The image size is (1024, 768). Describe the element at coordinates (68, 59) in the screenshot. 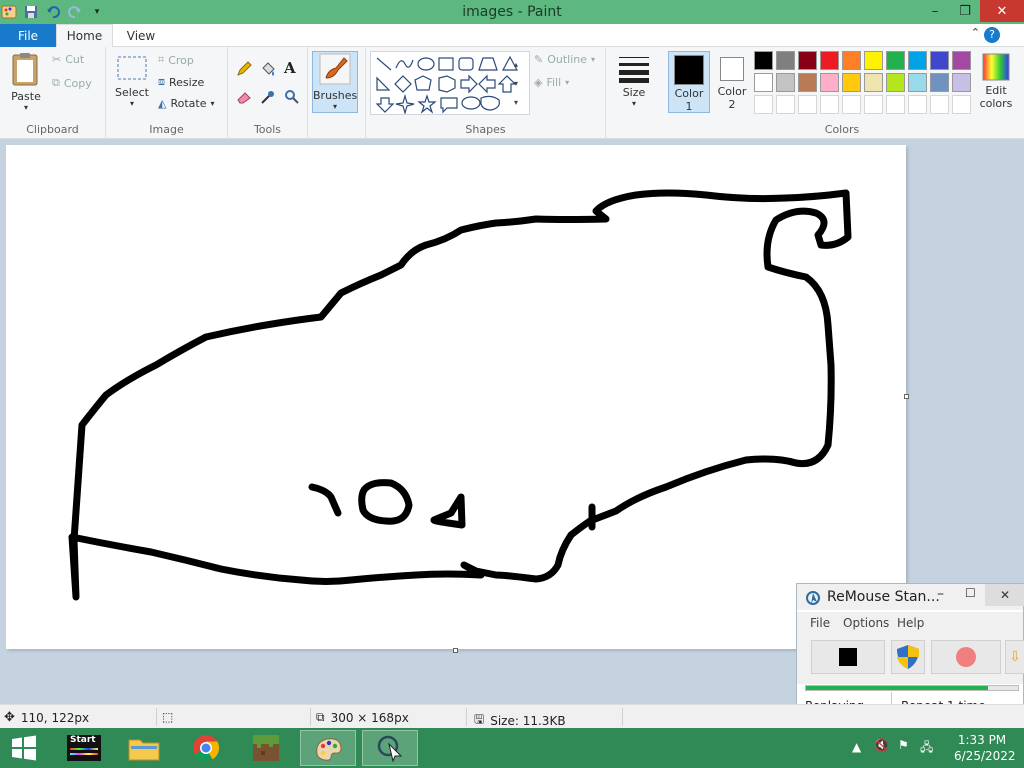

I see `cut-button: ✂ Cut` at that location.